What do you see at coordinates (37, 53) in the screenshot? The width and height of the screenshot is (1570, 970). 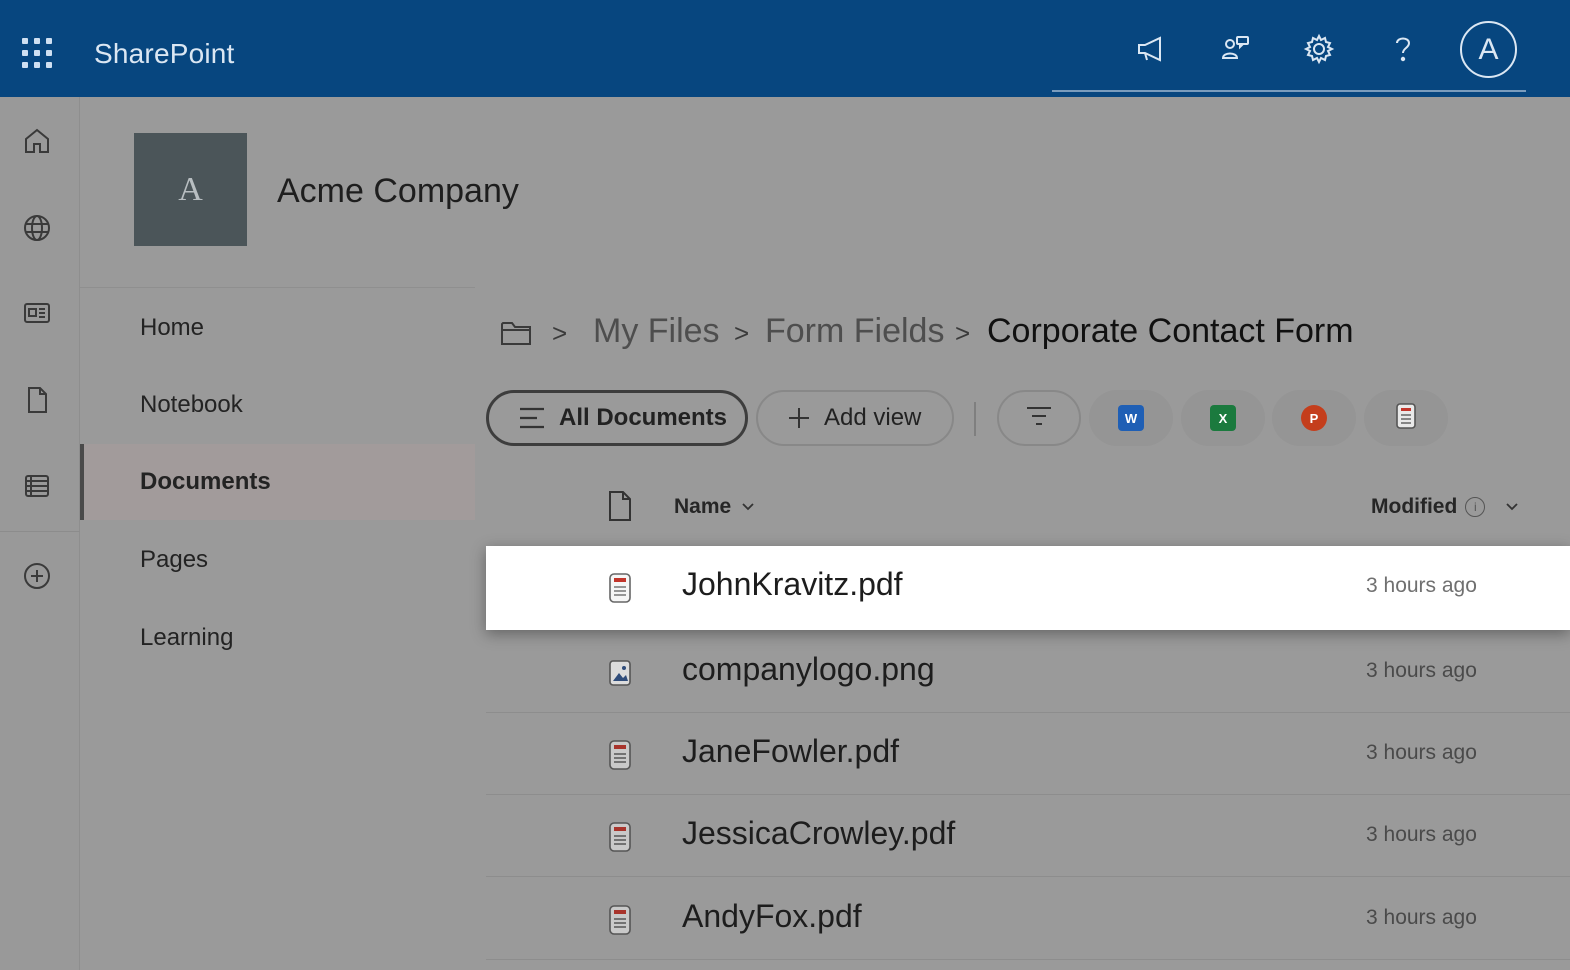 I see `app-launcher-icon` at bounding box center [37, 53].